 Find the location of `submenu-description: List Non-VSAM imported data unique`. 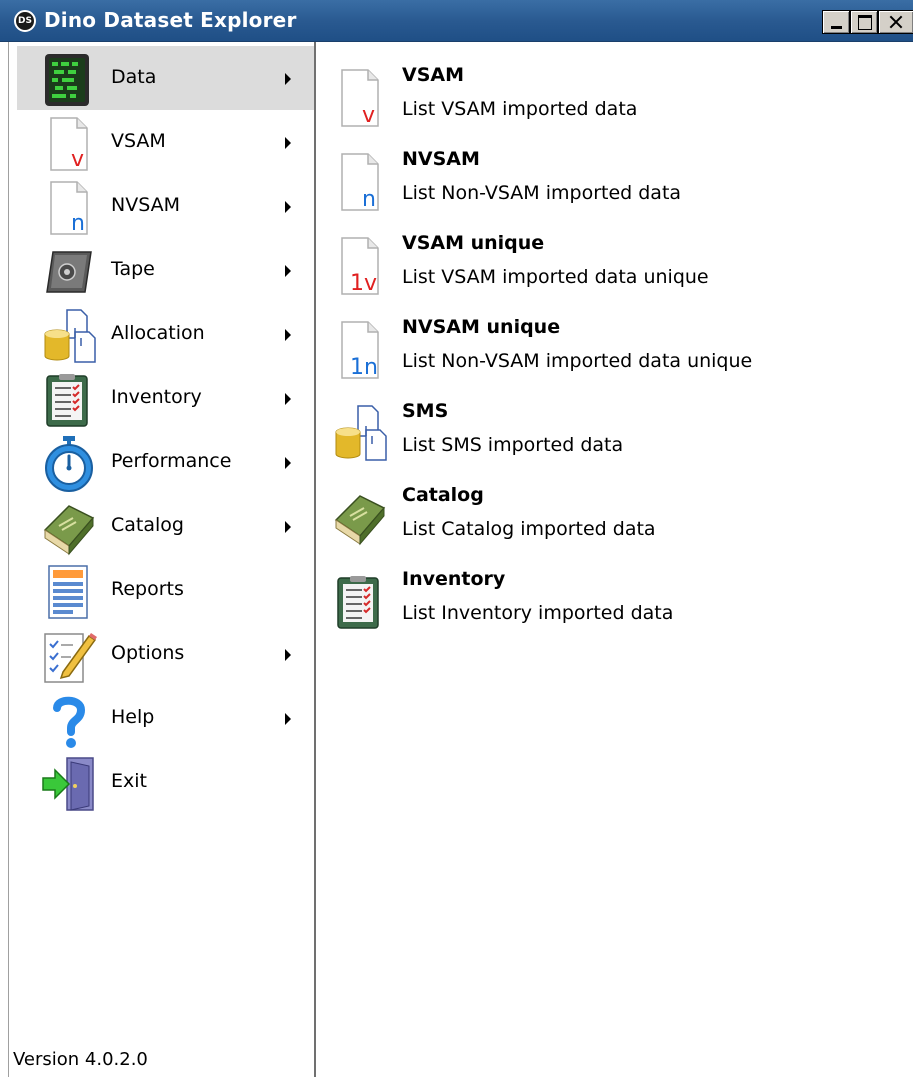

submenu-description: List Non-VSAM imported data unique is located at coordinates (577, 361).